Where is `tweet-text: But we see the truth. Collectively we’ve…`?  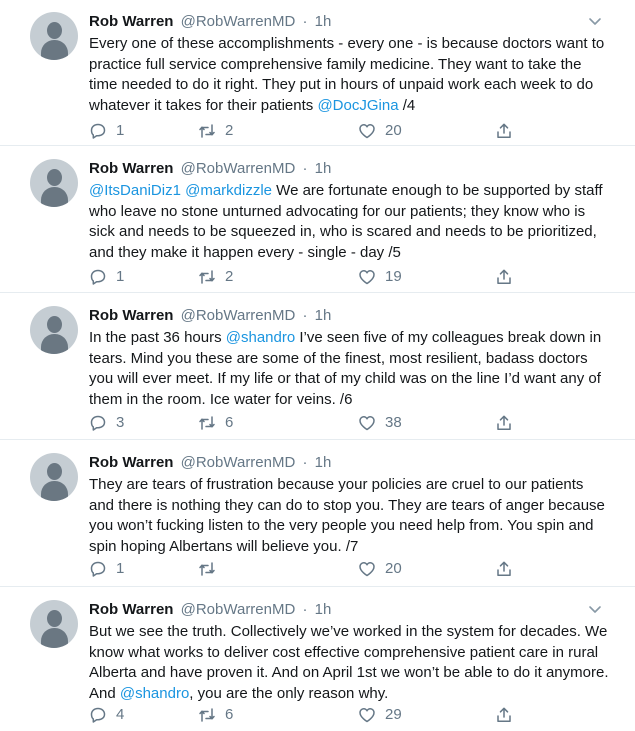 tweet-text: But we see the truth. Collectively we’ve… is located at coordinates (349, 663).